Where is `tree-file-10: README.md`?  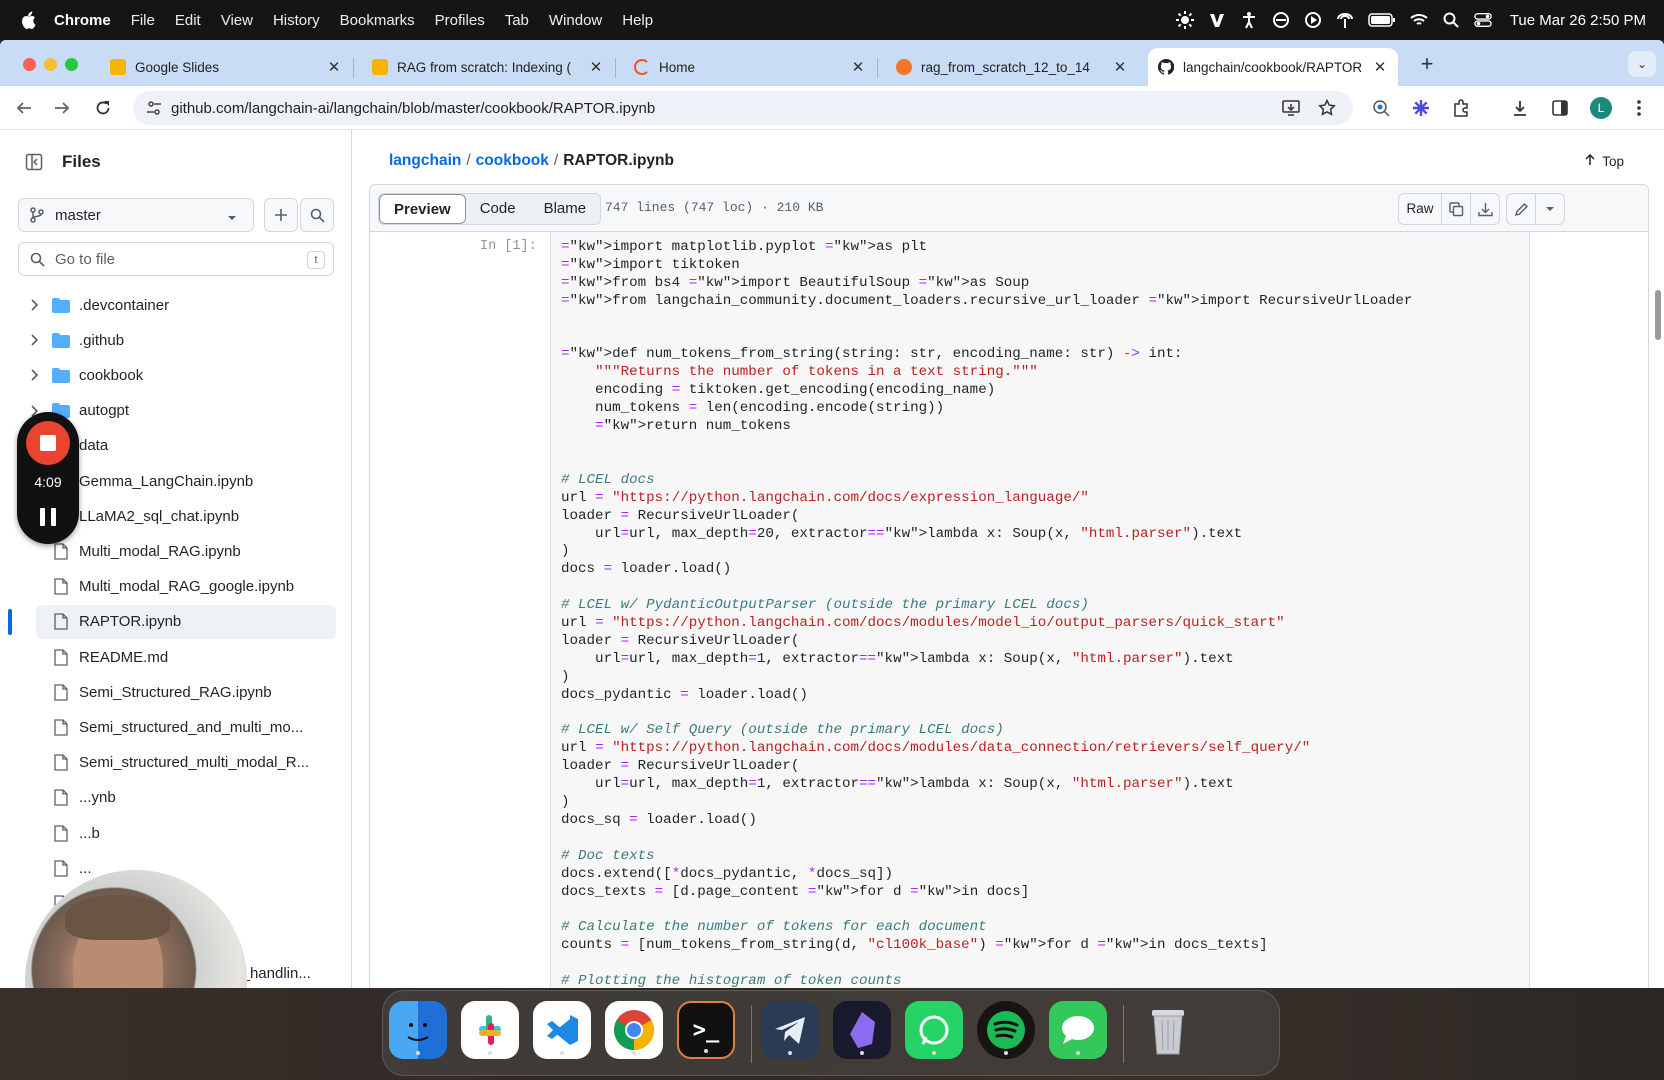
tree-file-10: README.md is located at coordinates (175, 657).